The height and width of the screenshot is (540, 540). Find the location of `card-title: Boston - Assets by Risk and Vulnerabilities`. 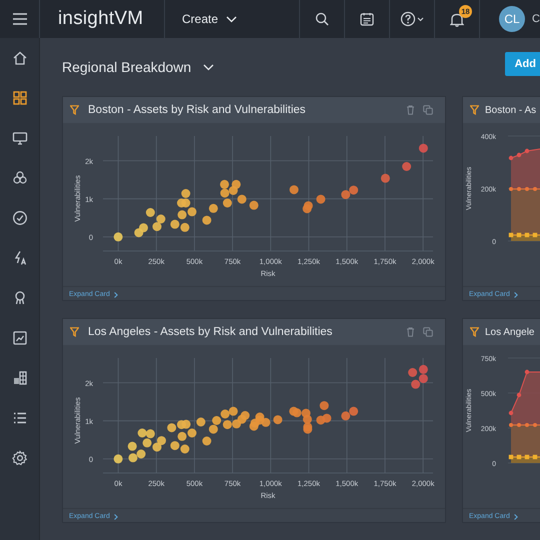

card-title: Boston - Assets by Risk and Vulnerabilities is located at coordinates (197, 110).